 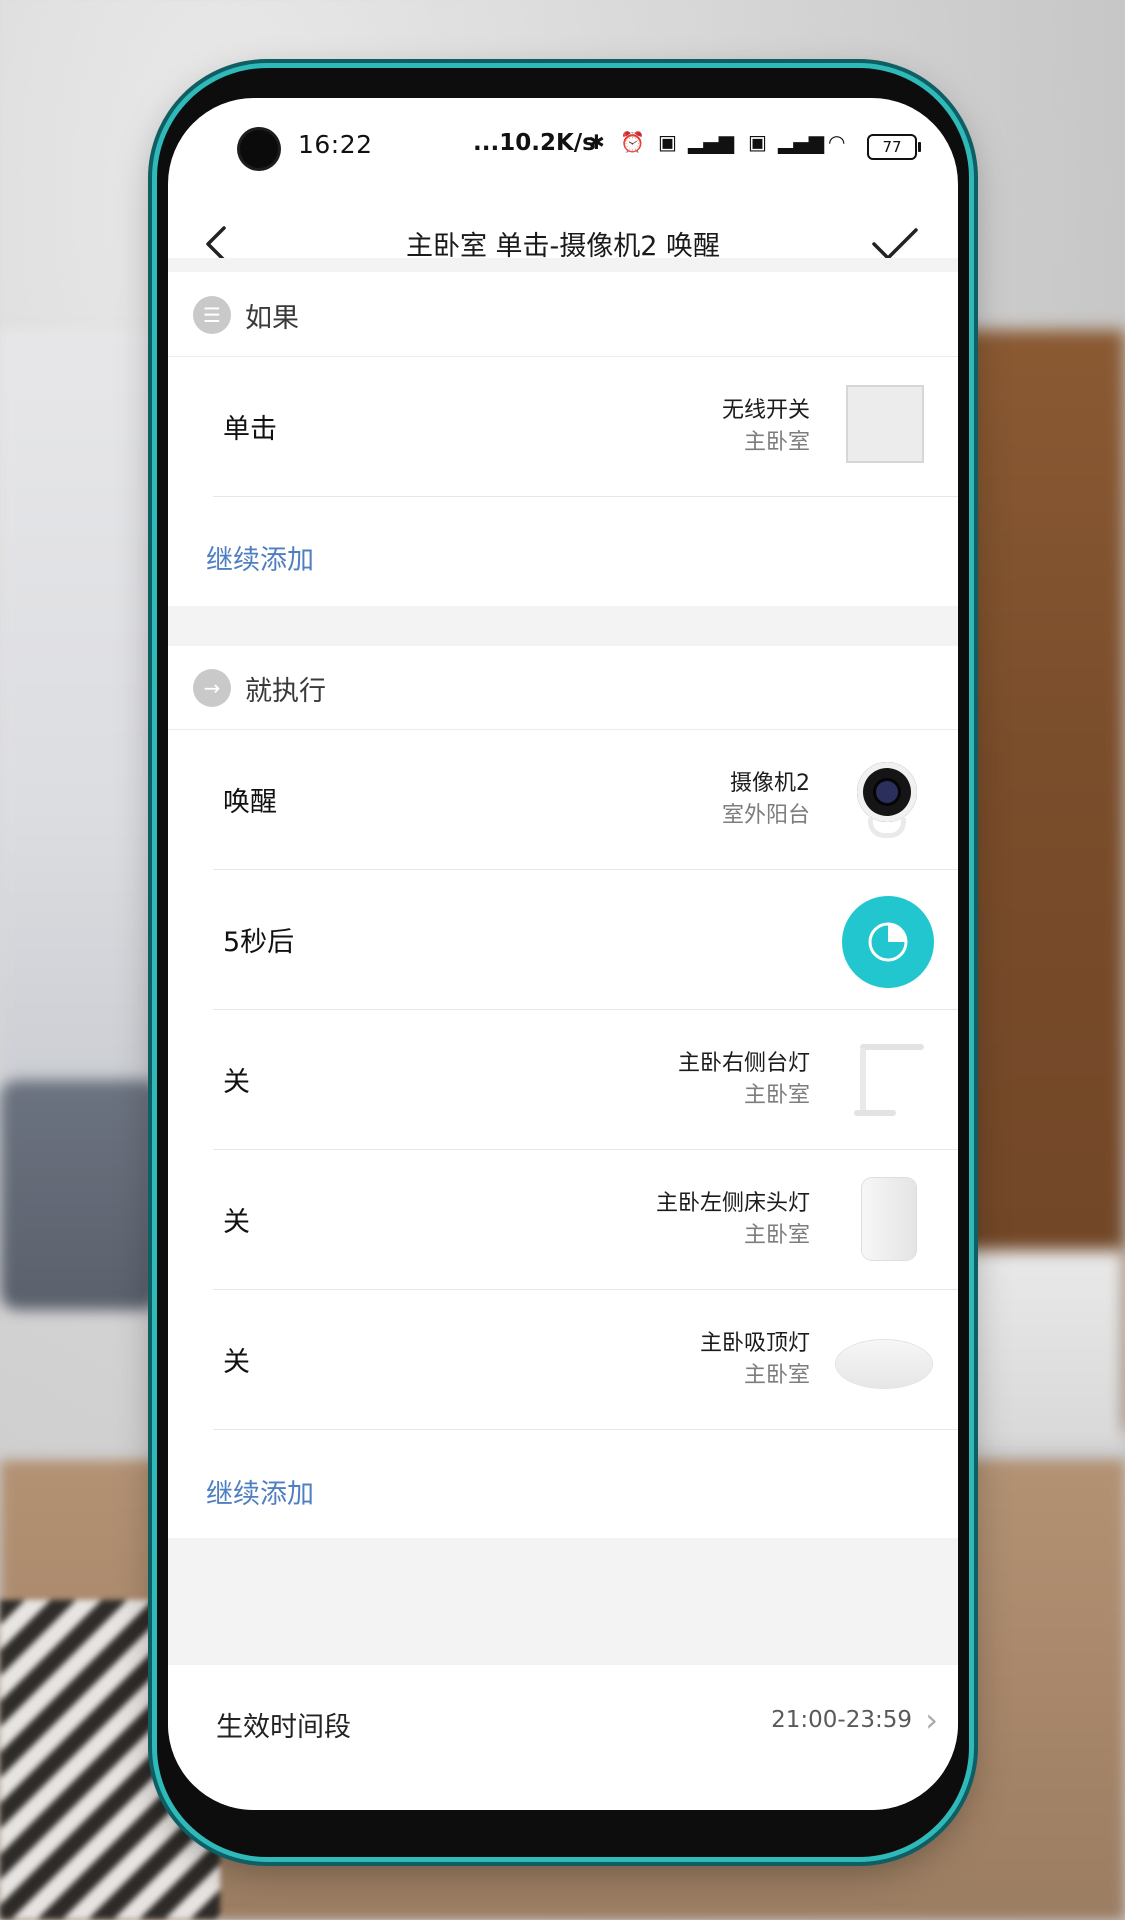 I want to click on device-name: 主卧右侧台灯, so click(x=743, y=1063).